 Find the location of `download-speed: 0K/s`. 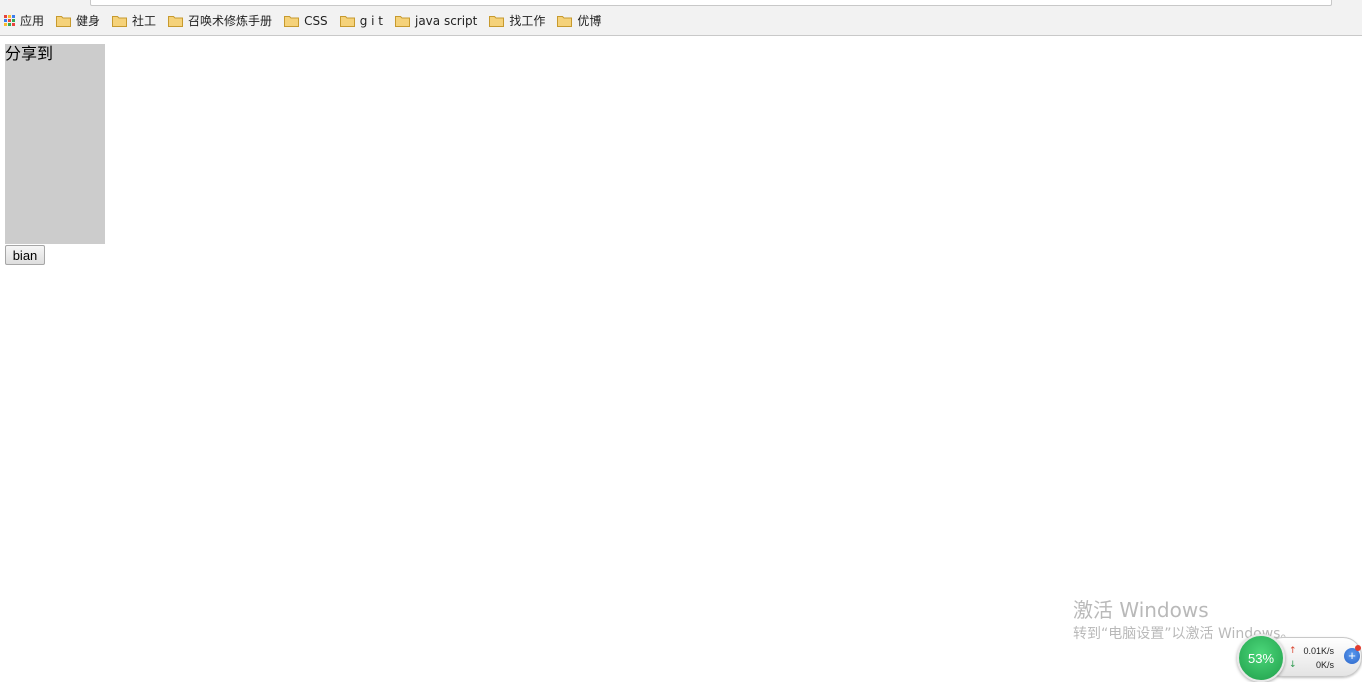

download-speed: 0K/s is located at coordinates (1324, 665).